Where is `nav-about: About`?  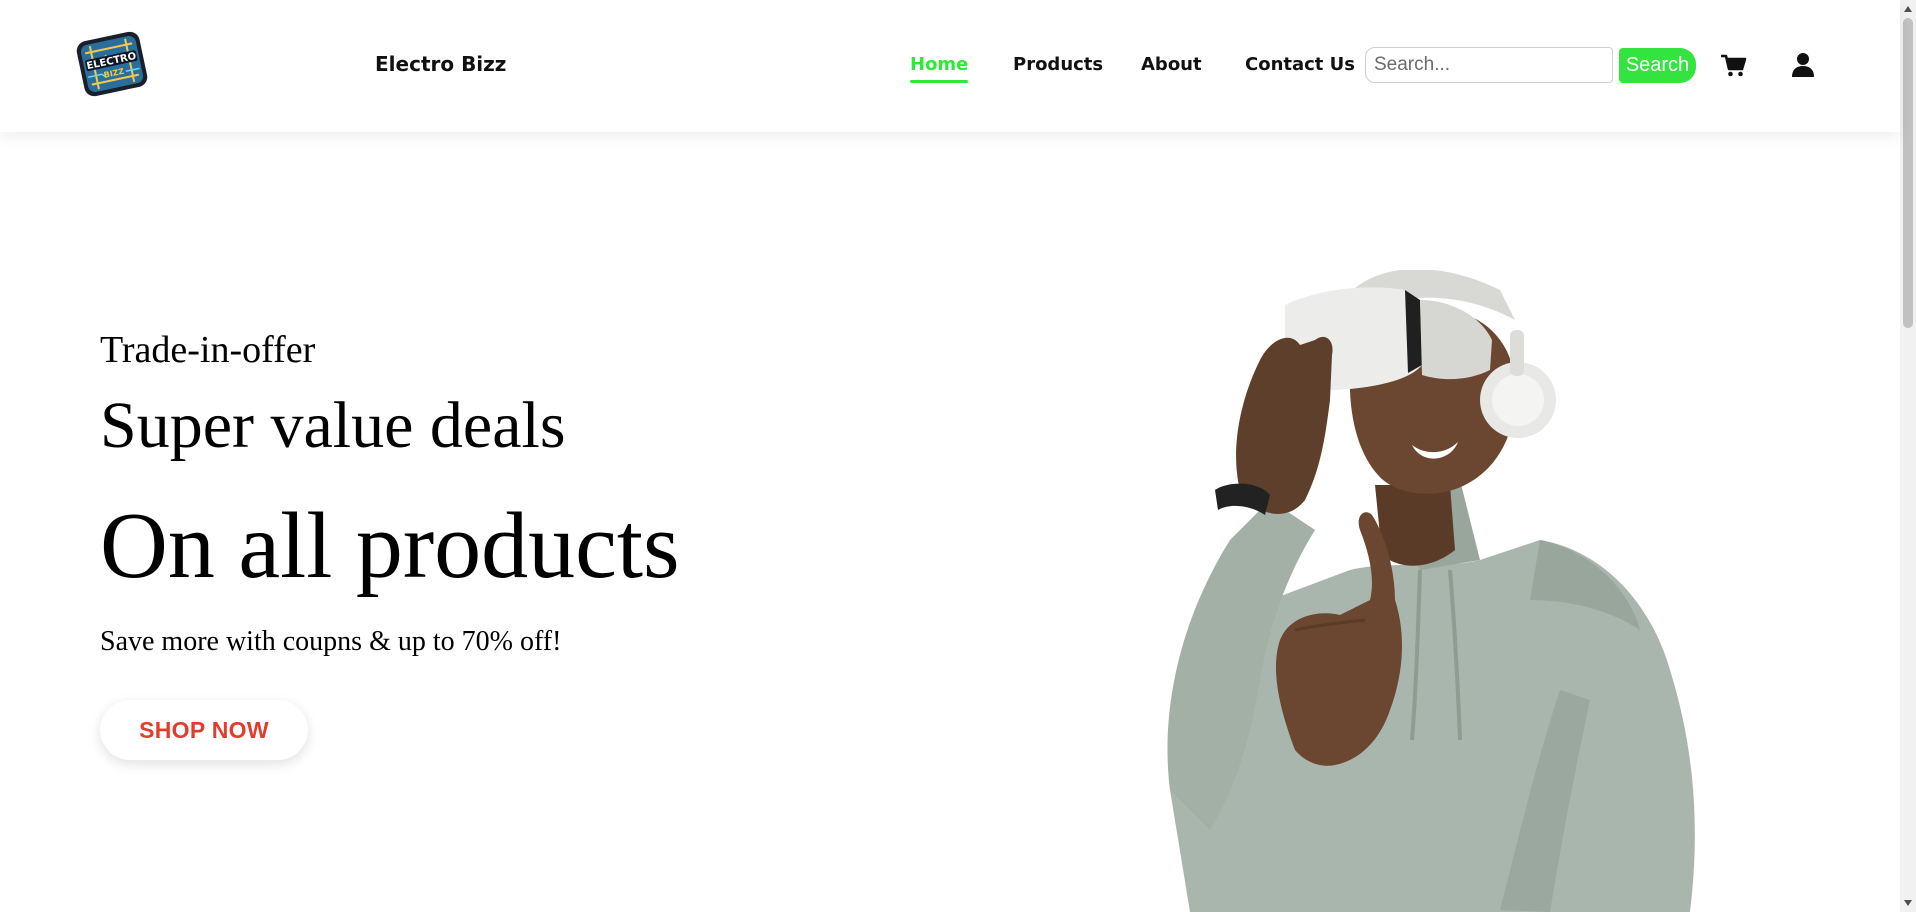 nav-about: About is located at coordinates (1171, 64).